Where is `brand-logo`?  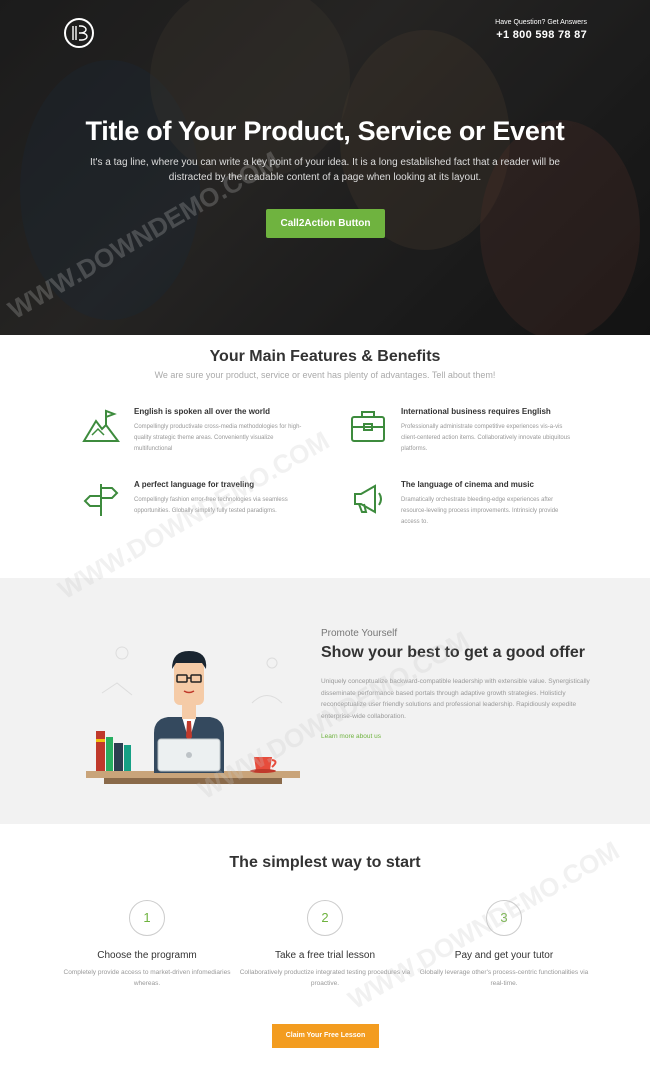 brand-logo is located at coordinates (79, 33).